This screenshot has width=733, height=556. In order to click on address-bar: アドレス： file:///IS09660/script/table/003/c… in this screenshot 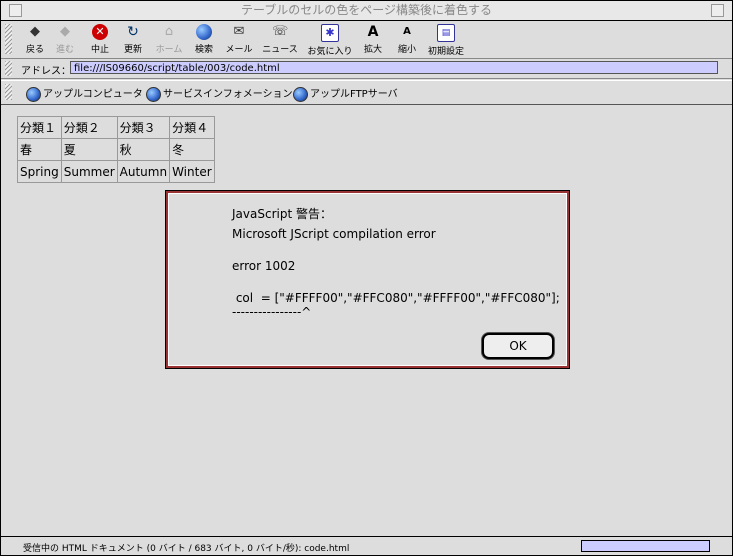, I will do `click(366, 69)`.